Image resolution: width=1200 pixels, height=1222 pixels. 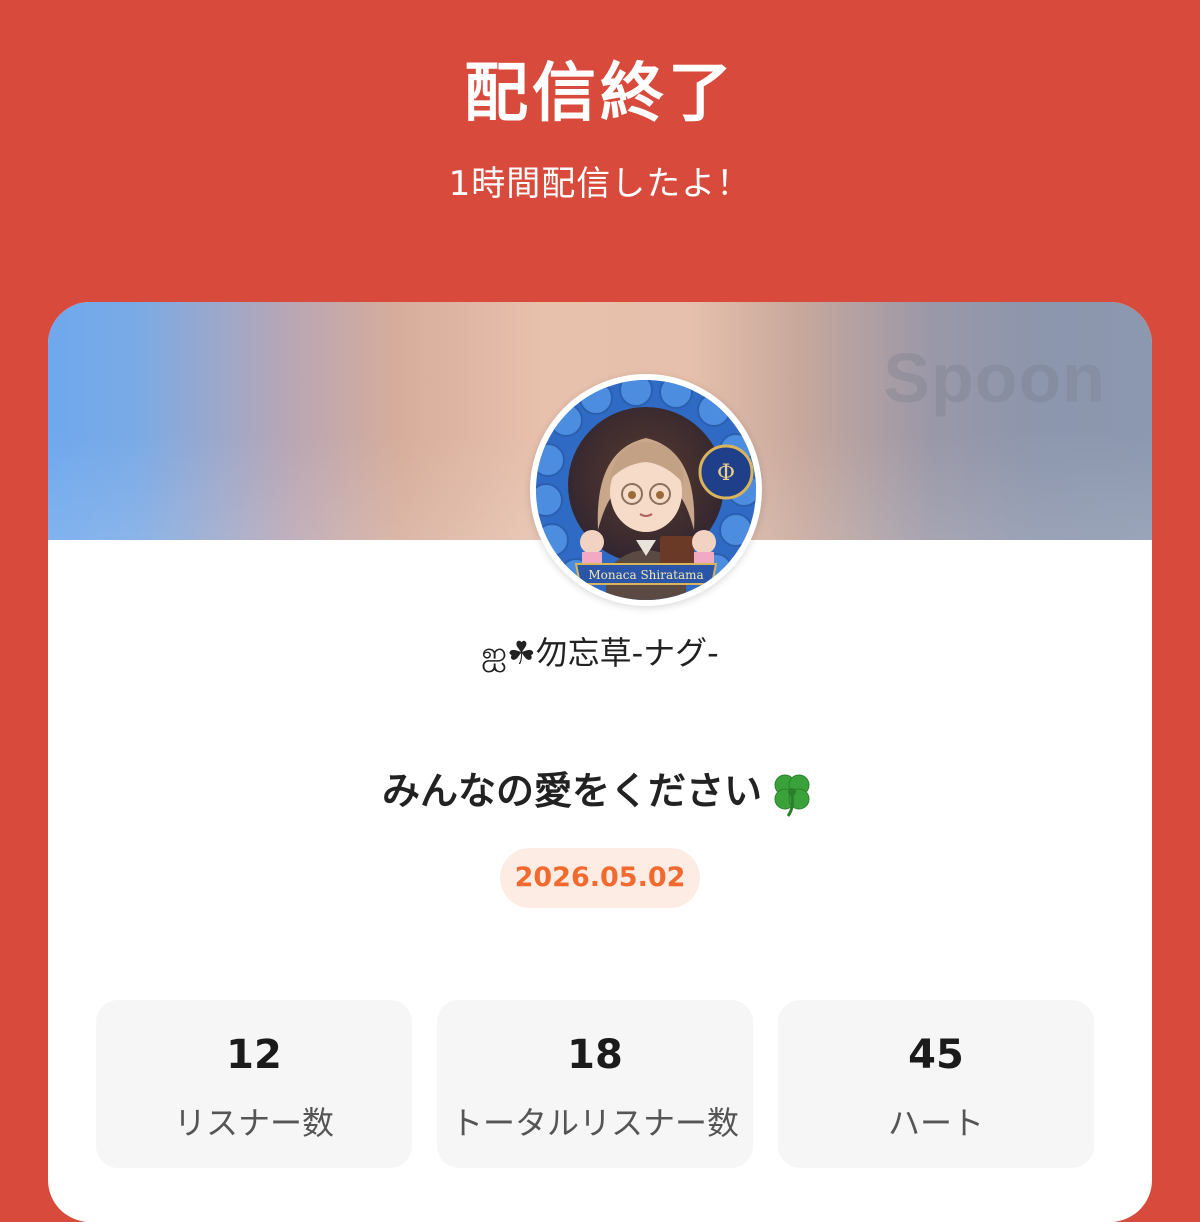 I want to click on live-title-row: みんなの愛をください, so click(x=600, y=790).